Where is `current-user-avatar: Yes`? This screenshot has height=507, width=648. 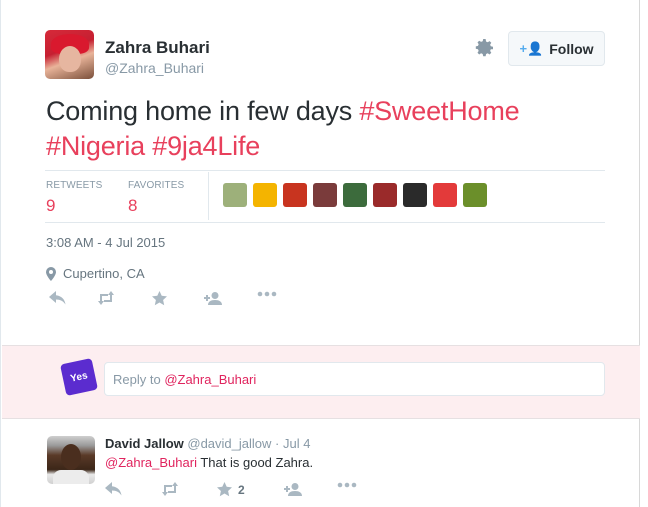 current-user-avatar: Yes is located at coordinates (79, 377).